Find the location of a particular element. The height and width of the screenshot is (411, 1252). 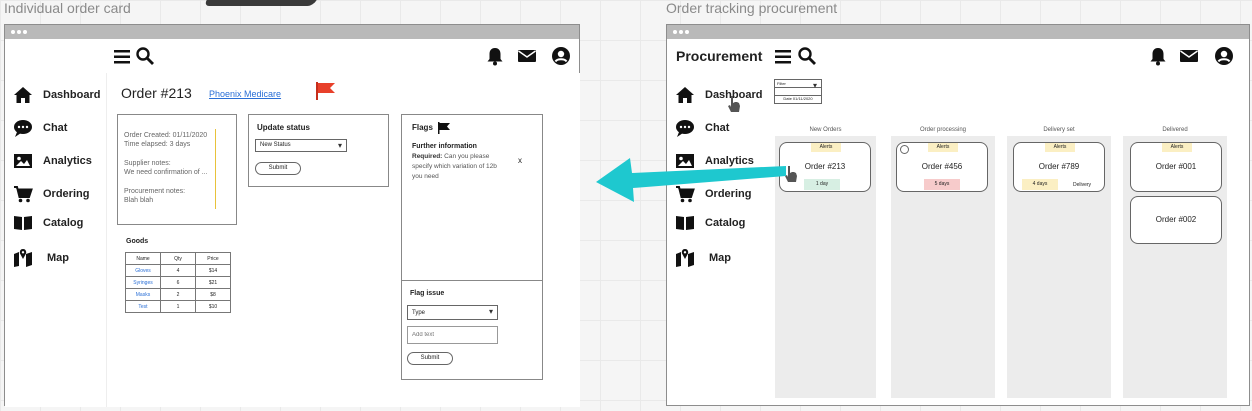

cart-icon is located at coordinates (23, 194).